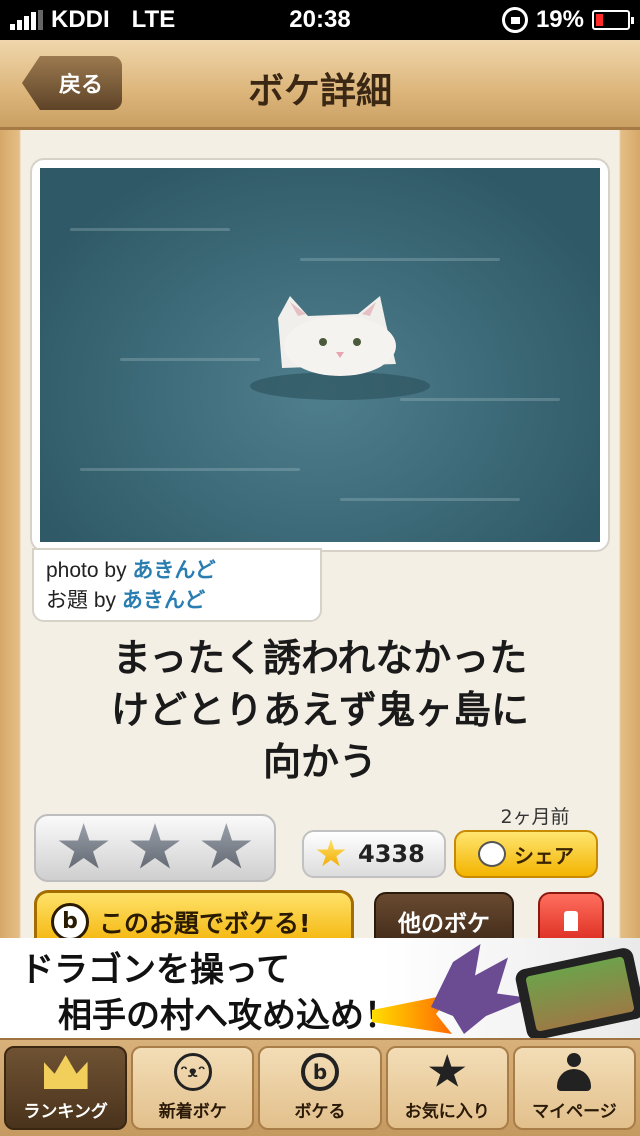  What do you see at coordinates (447, 1072) in the screenshot?
I see `star-icon` at bounding box center [447, 1072].